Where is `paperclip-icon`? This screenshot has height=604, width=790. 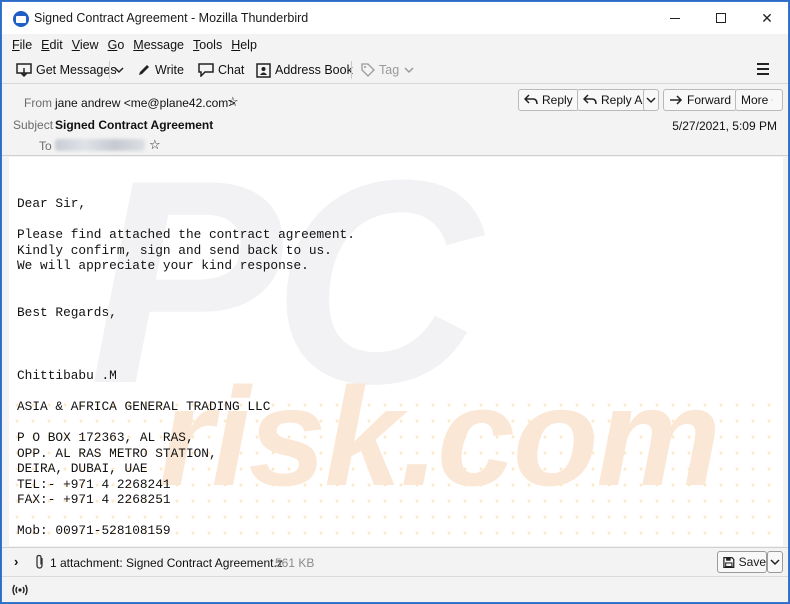
paperclip-icon is located at coordinates (39, 561).